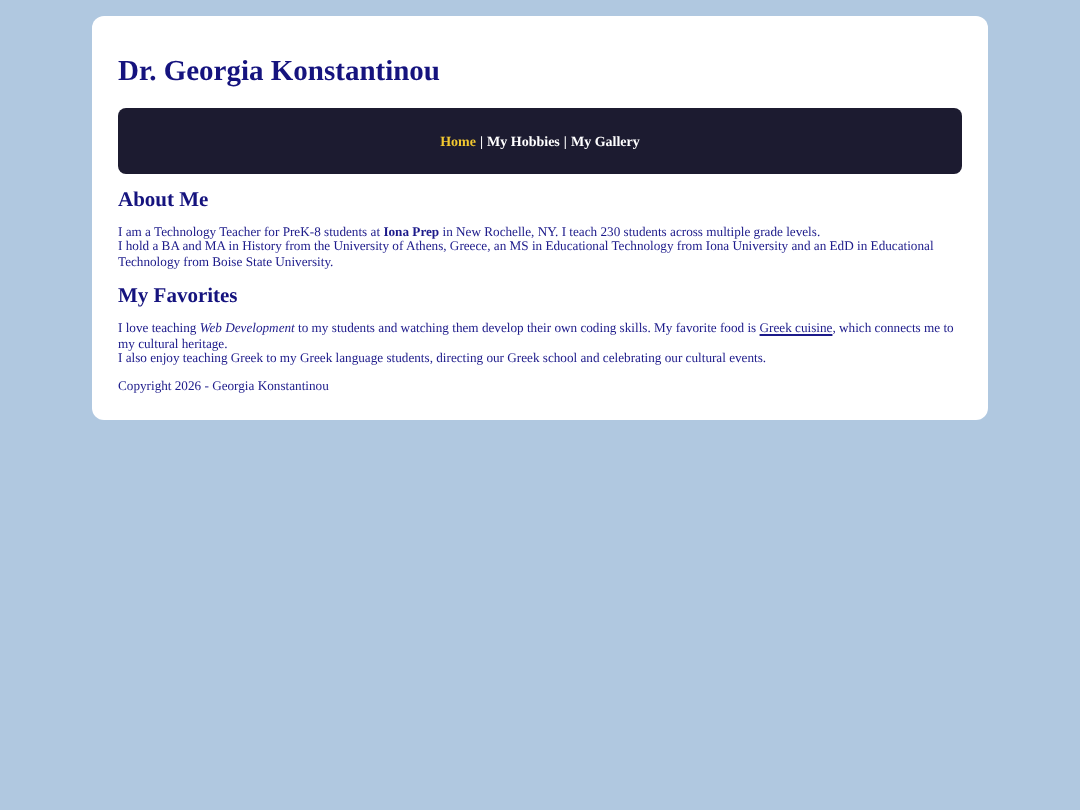  Describe the element at coordinates (179, 297) in the screenshot. I see `section-heading: My Favorites` at that location.